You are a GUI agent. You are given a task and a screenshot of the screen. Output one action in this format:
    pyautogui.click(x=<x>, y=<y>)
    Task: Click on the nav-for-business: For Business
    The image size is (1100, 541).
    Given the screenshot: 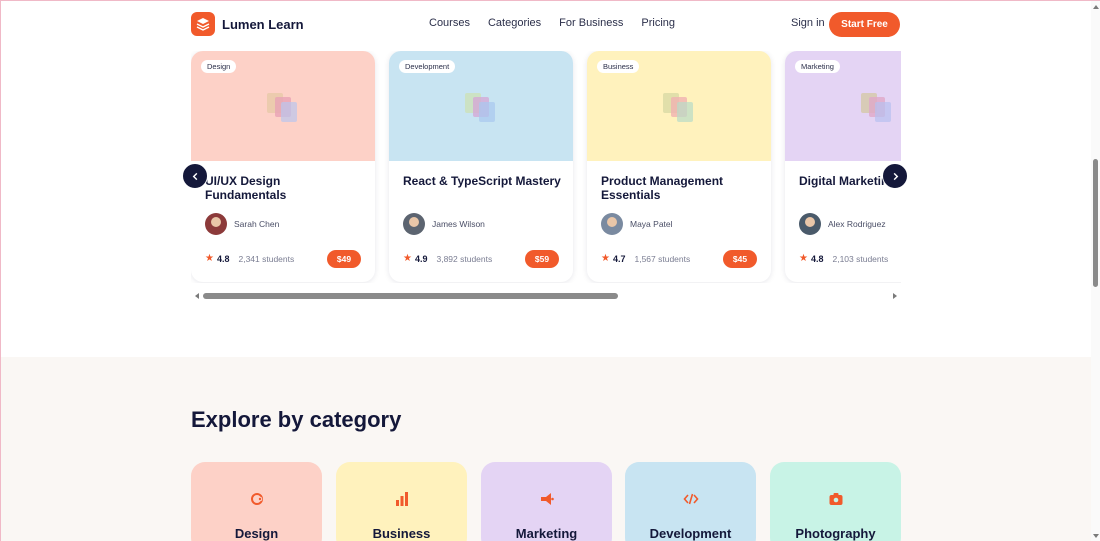 What is the action you would take?
    pyautogui.click(x=591, y=23)
    